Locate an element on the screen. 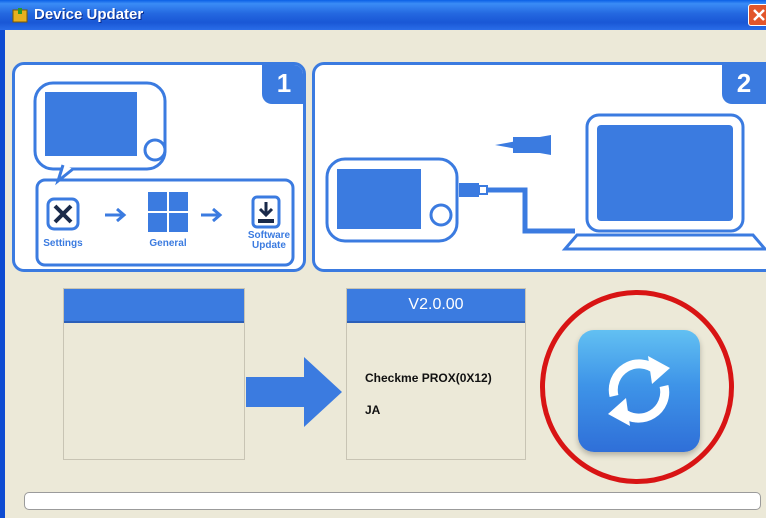 The image size is (766, 518). settings-label: Settings is located at coordinates (63, 243).